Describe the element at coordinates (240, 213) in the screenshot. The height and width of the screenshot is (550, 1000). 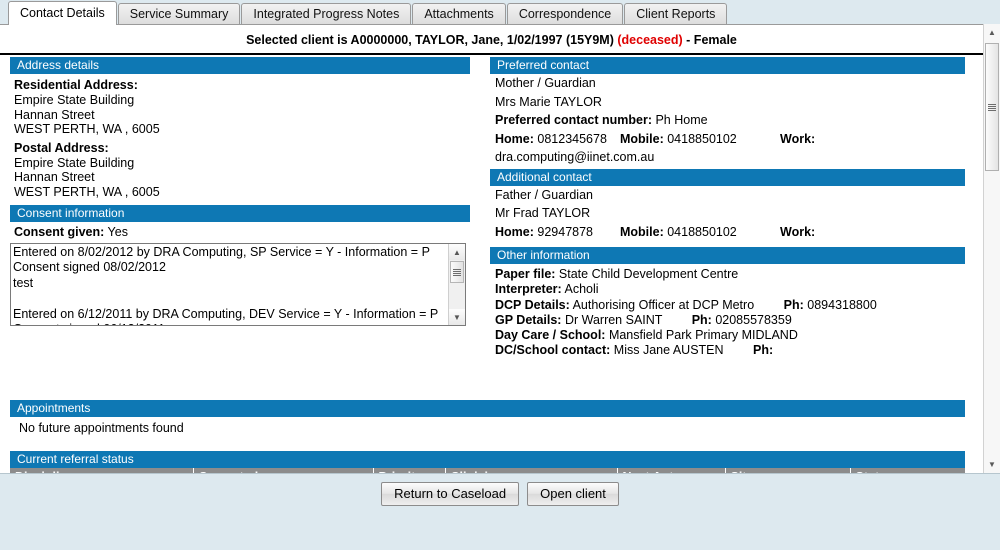
I see `section-header-consent-information: Consent information` at that location.